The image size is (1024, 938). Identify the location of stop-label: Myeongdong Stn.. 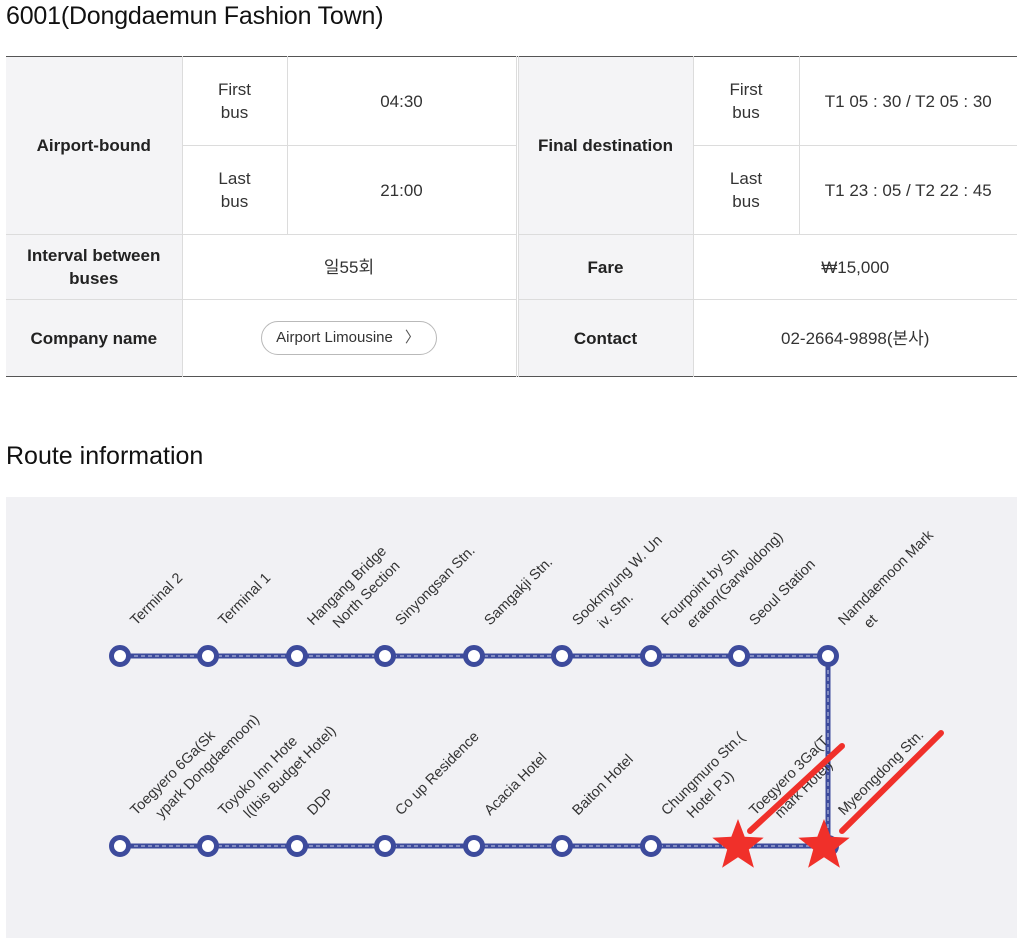
(882, 773).